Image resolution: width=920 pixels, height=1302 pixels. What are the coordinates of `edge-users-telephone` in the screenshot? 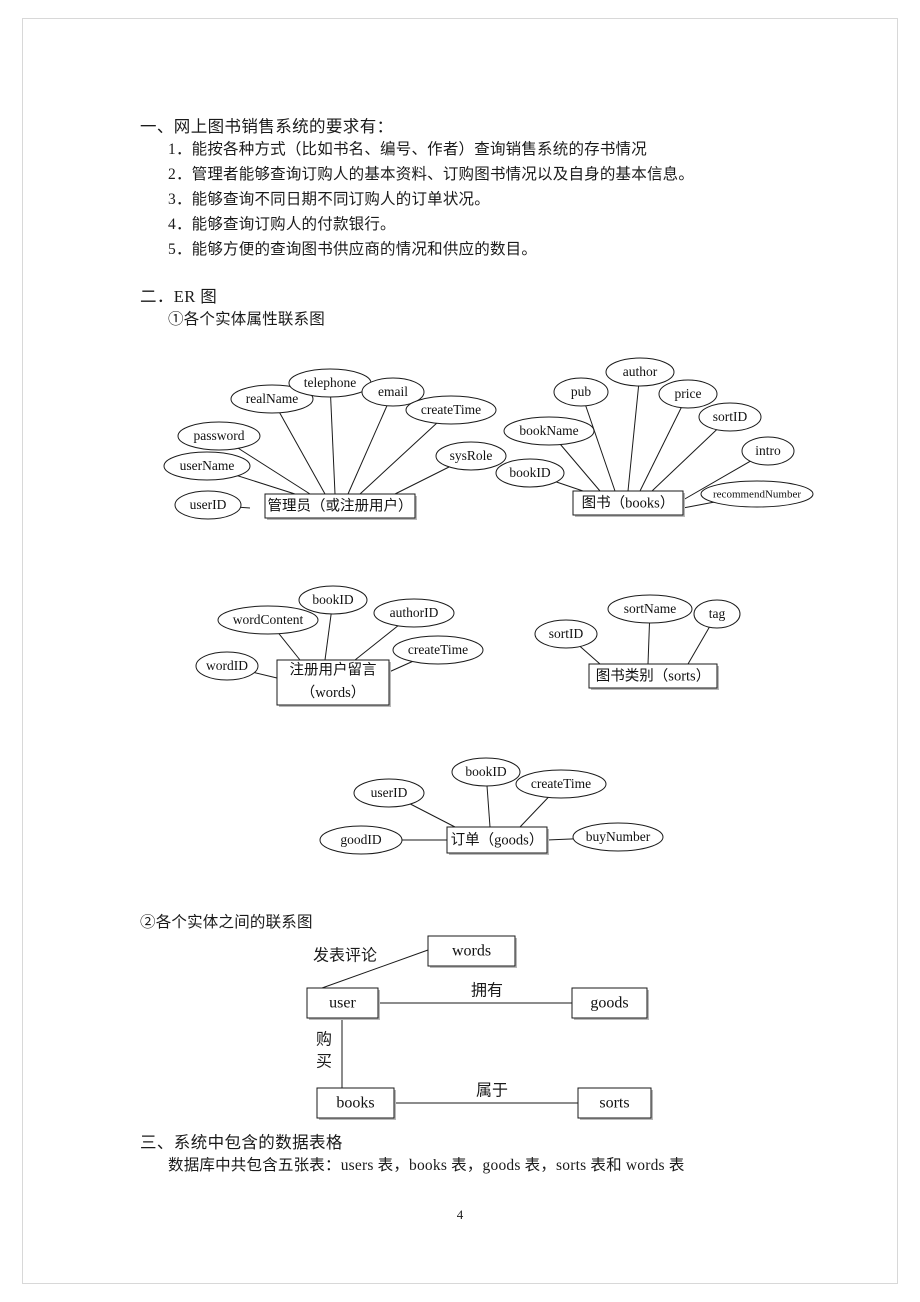 It's located at (332, 438).